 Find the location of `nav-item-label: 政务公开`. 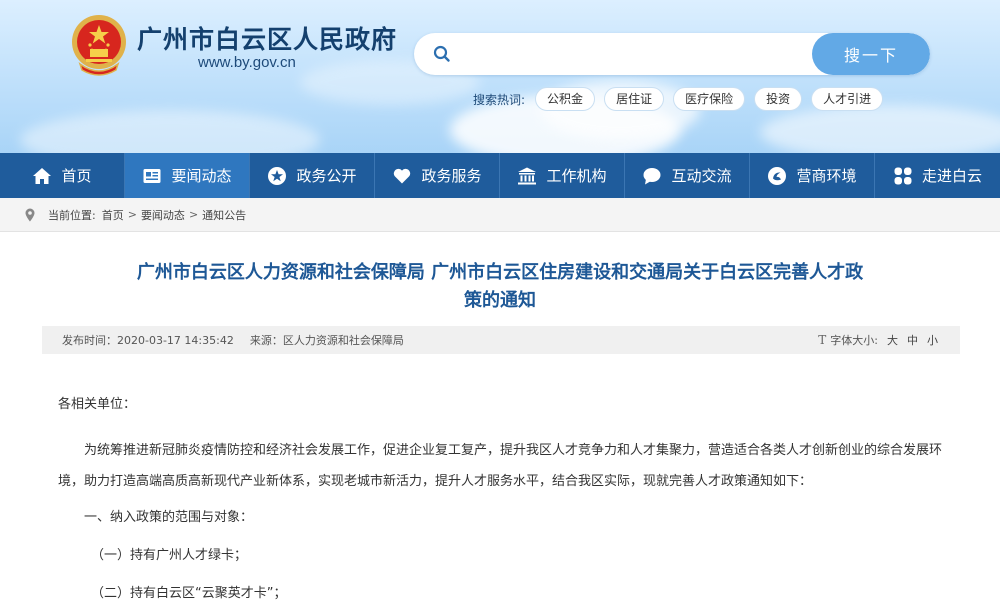

nav-item-label: 政务公开 is located at coordinates (326, 176).